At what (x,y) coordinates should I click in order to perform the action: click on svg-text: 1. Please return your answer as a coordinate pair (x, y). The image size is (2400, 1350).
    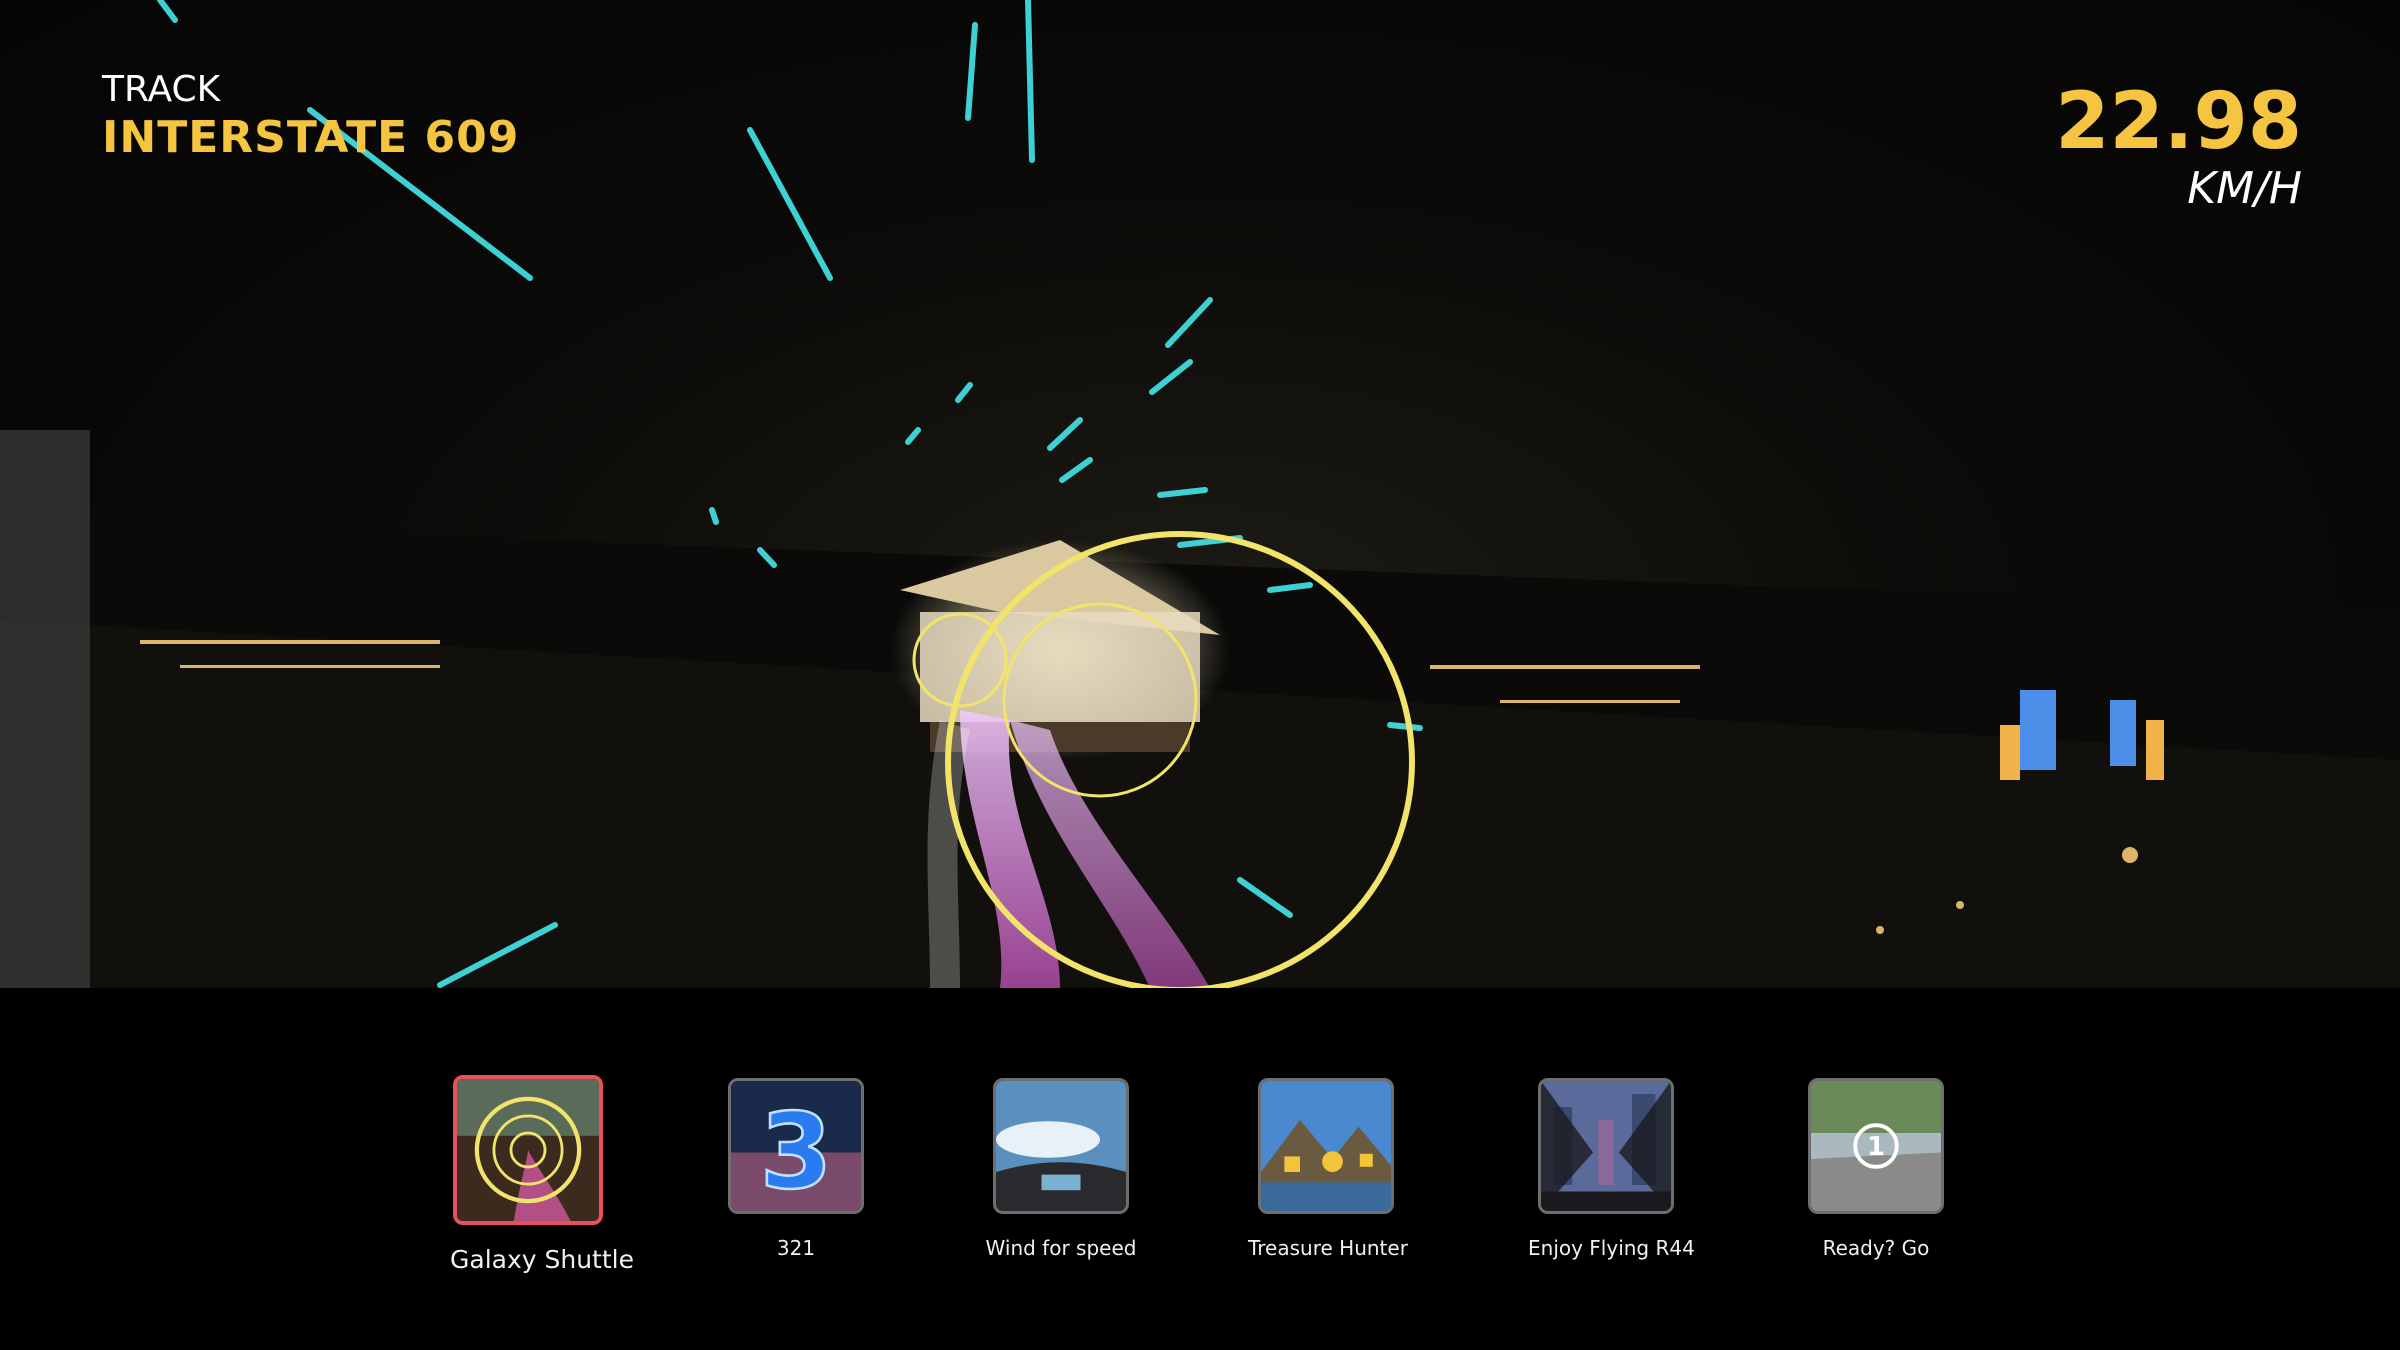
    Looking at the image, I should click on (1876, 1147).